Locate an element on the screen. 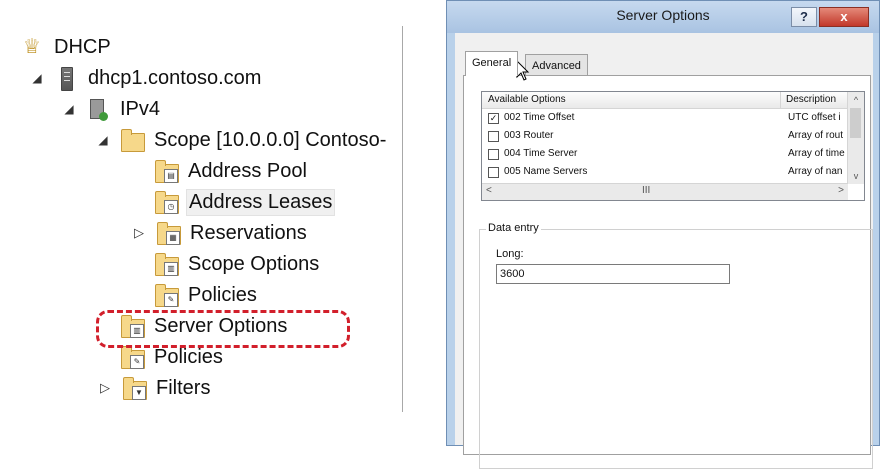  tree-node-dhcp: ♕ DHCP is located at coordinates (66, 47).